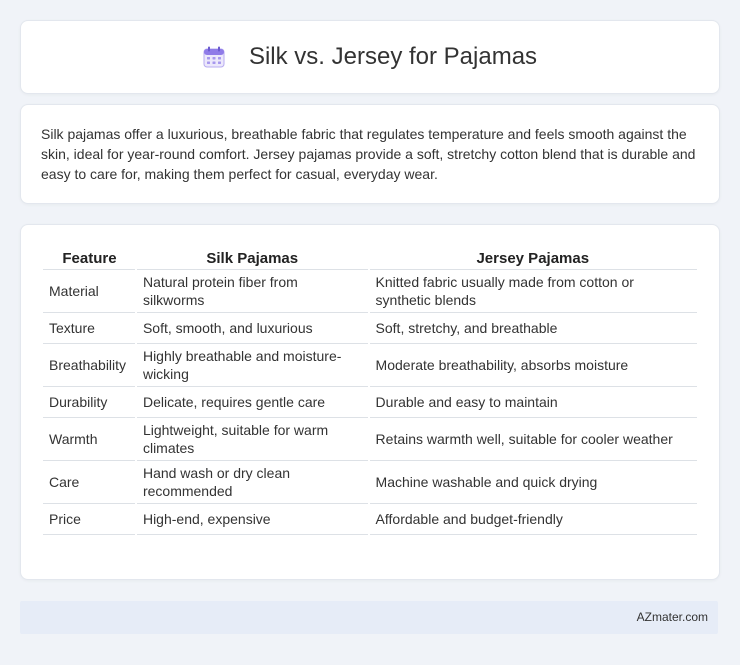 The height and width of the screenshot is (665, 740). Describe the element at coordinates (251, 519) in the screenshot. I see `silk-cell: High-end, expensive` at that location.